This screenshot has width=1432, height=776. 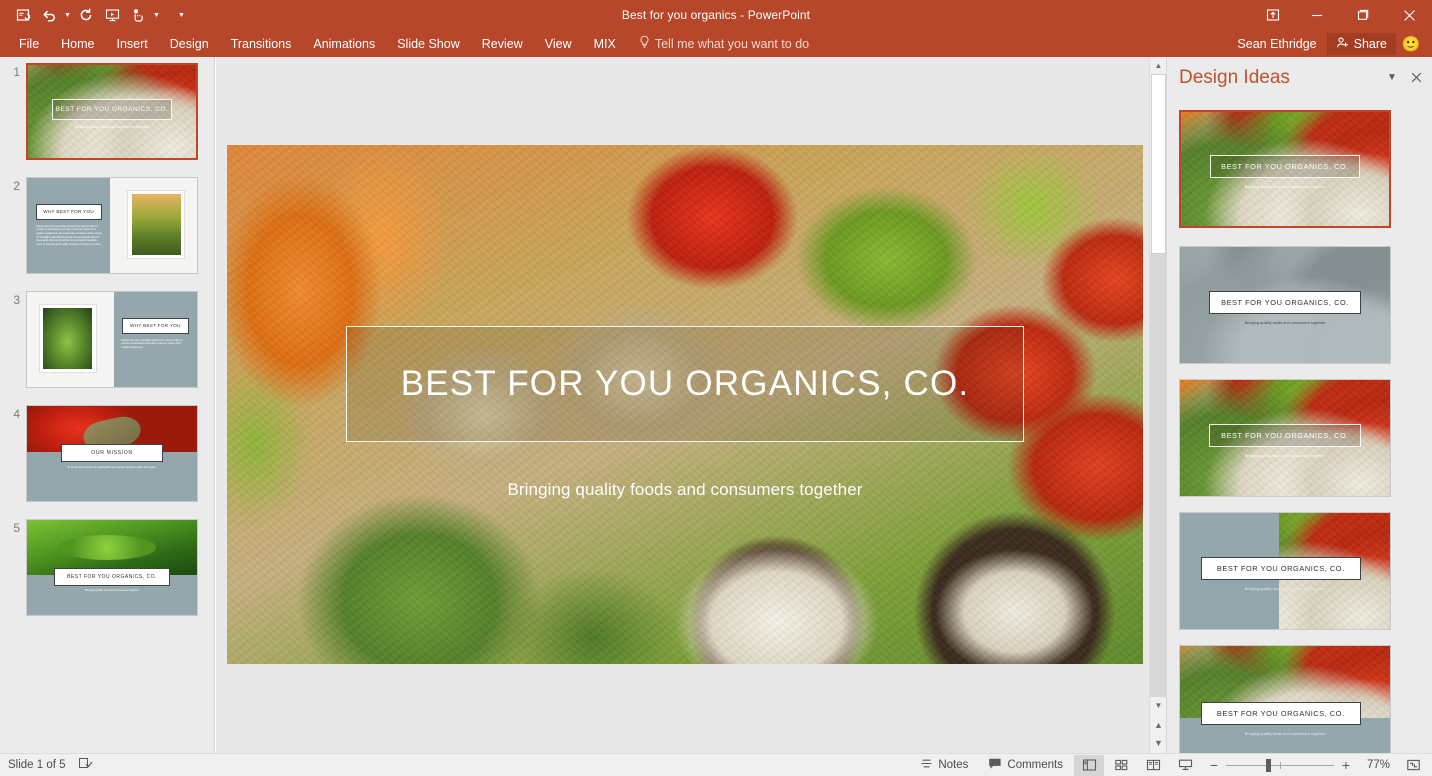 I want to click on customize-quick-access-toolbar-icon: ▼, so click(x=181, y=15).